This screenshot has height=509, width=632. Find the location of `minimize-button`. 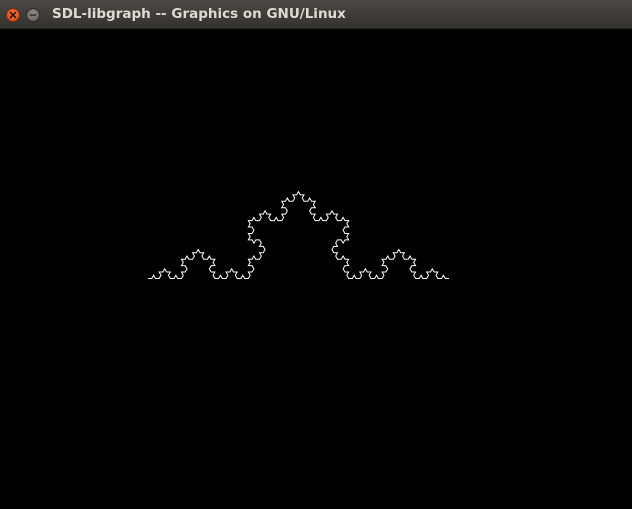

minimize-button is located at coordinates (33, 15).